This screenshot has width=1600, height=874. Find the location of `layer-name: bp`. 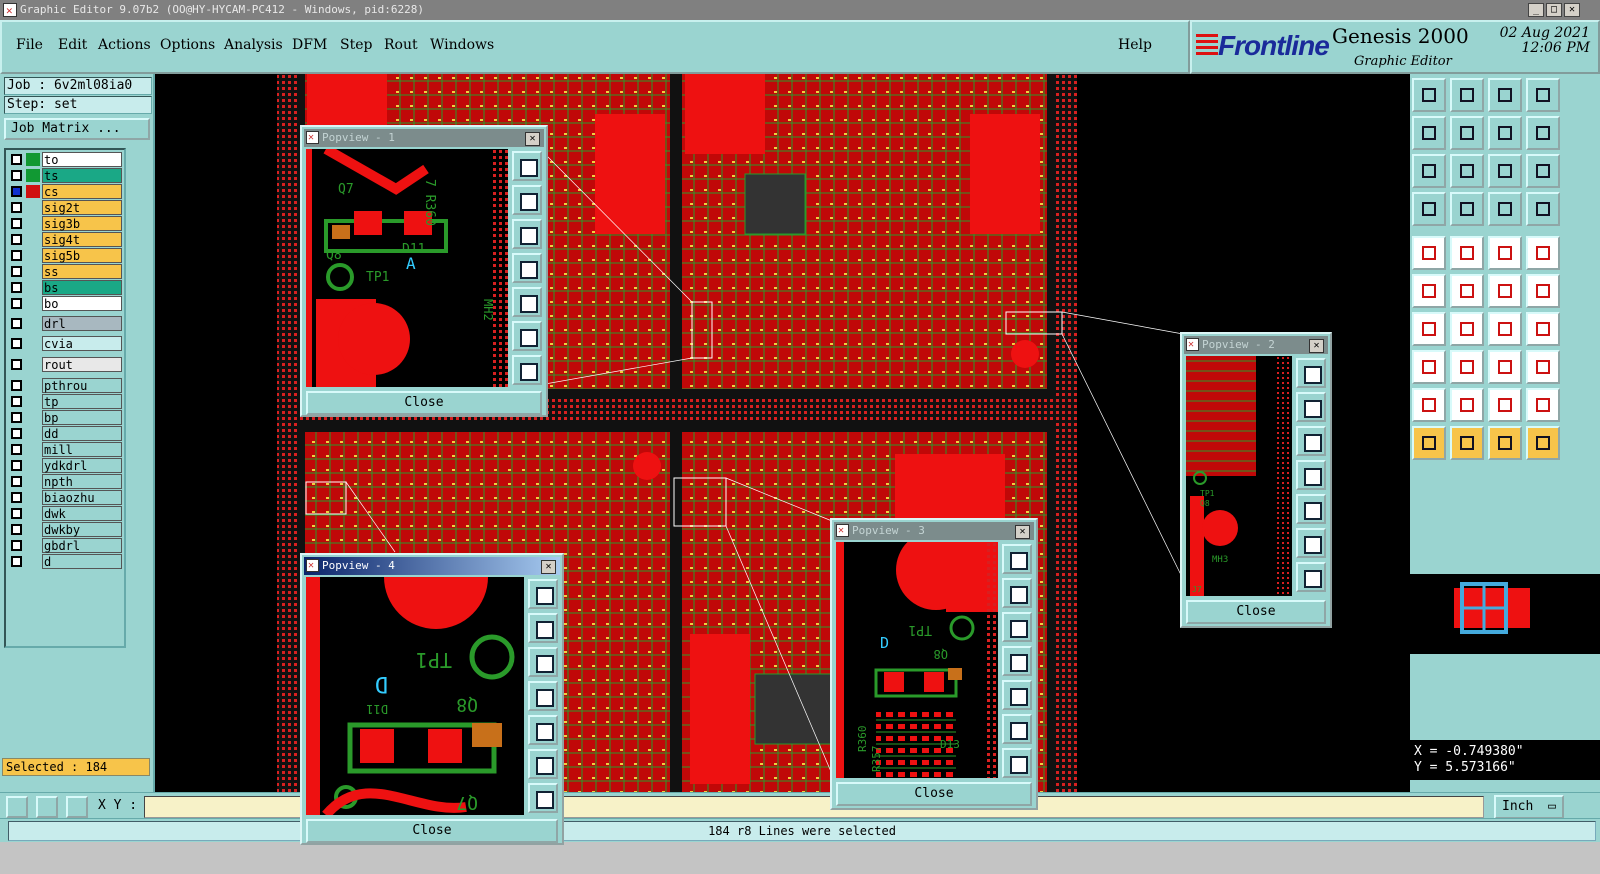

layer-name: bp is located at coordinates (82, 417).